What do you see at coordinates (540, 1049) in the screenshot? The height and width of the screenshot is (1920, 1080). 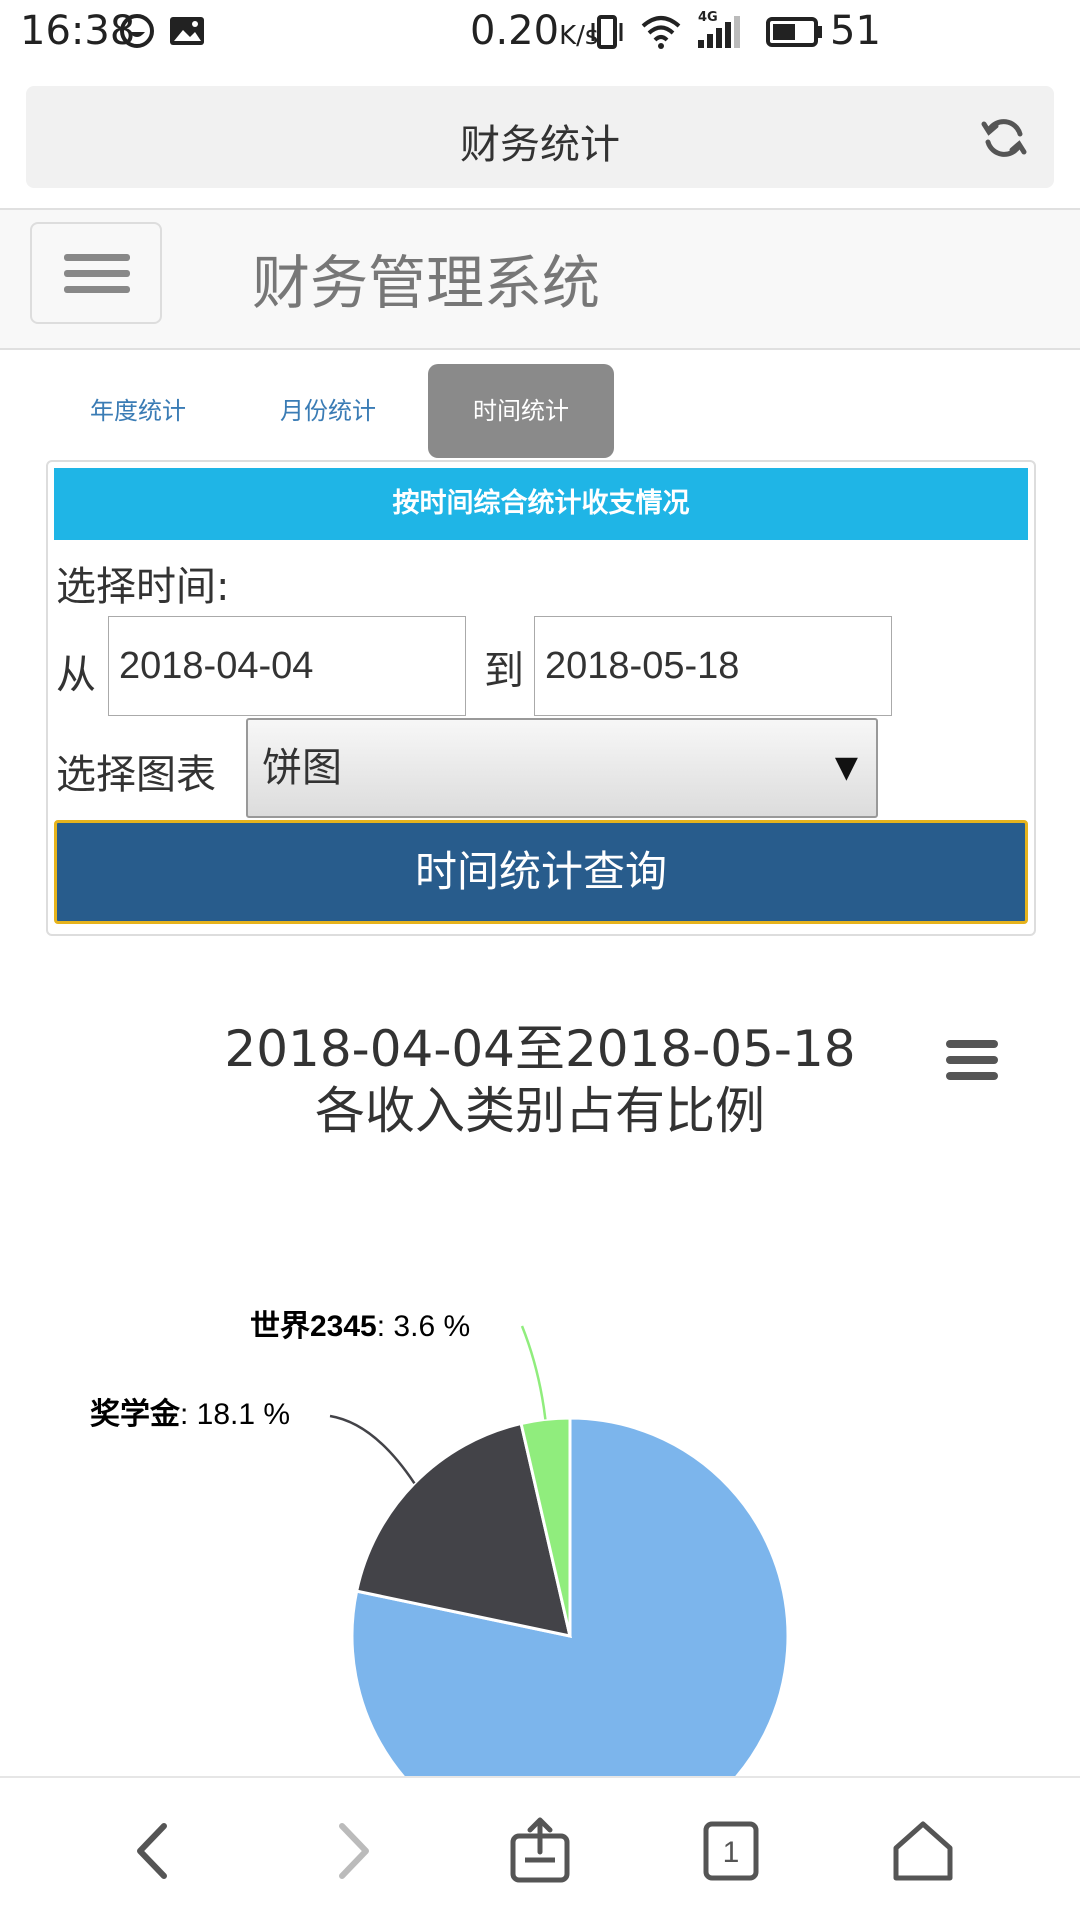 I see `chart-title-line1: 2018-04-04至2018-05-18` at bounding box center [540, 1049].